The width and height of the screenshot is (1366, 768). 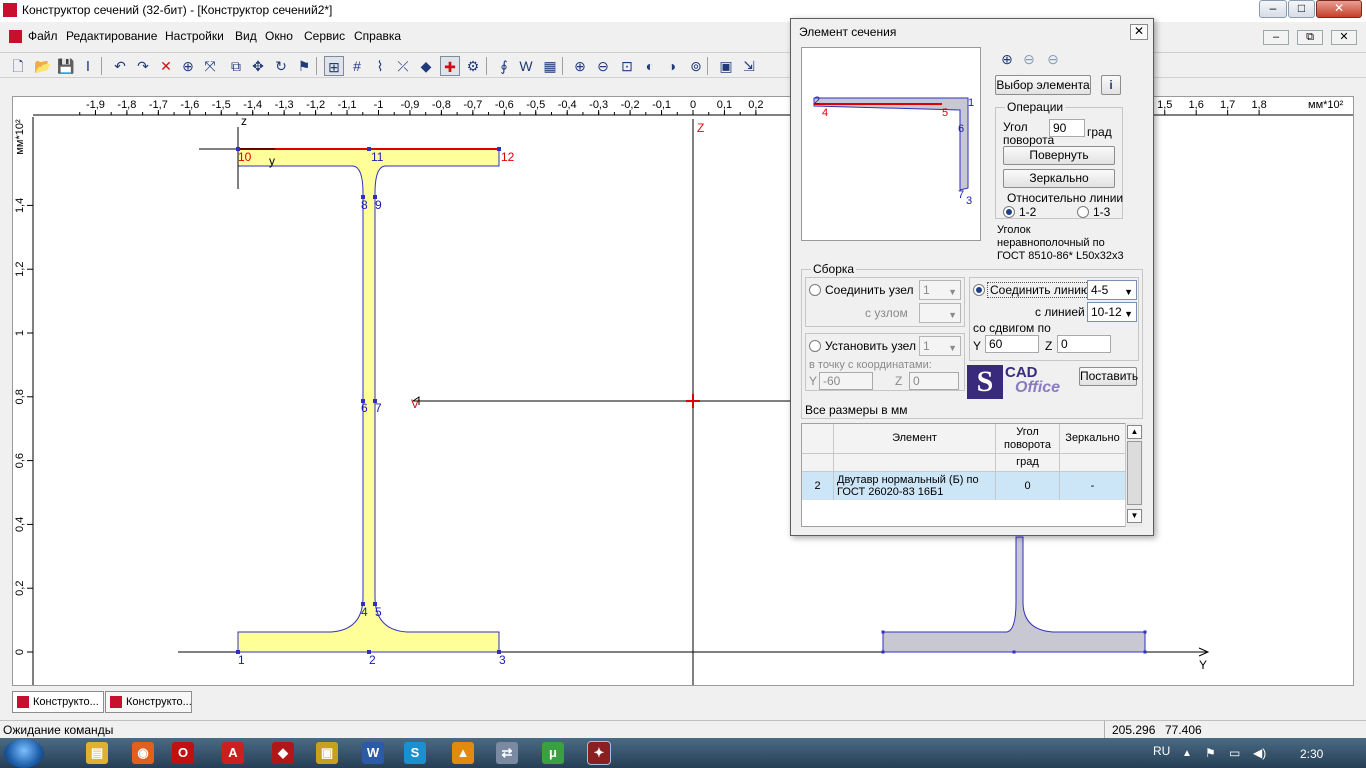 What do you see at coordinates (1161, 751) in the screenshot?
I see `language-indicator: RU` at bounding box center [1161, 751].